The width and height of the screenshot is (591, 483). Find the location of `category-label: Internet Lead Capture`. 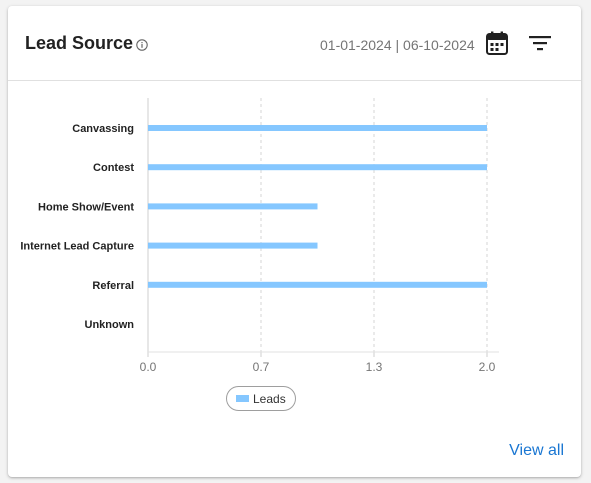

category-label: Internet Lead Capture is located at coordinates (77, 247).